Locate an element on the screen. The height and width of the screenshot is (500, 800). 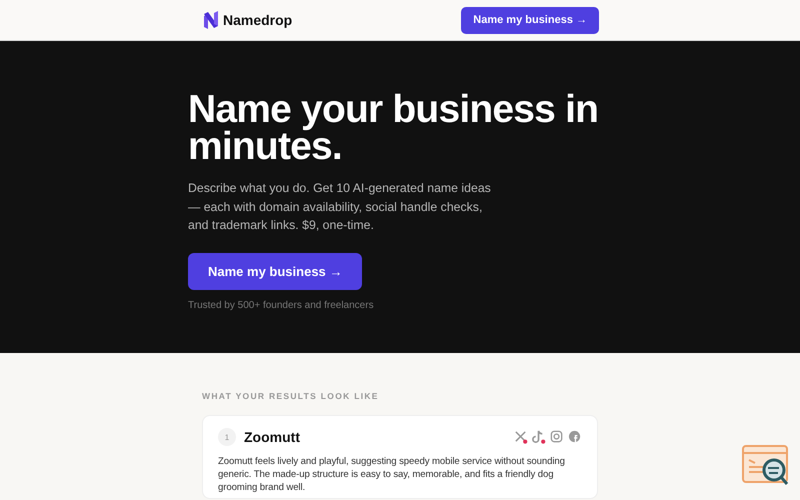
hero-description: Describe what you do. Get 10 AI-generated name ideas — each with domain availability, social handle checks, and trademark links. $9, one-time. is located at coordinates (340, 207).